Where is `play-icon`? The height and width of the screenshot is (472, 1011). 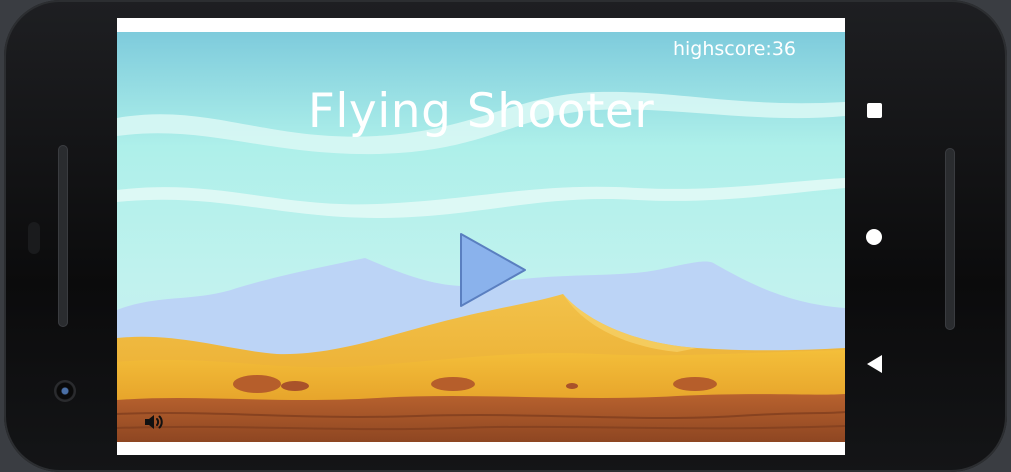
play-icon is located at coordinates (493, 270).